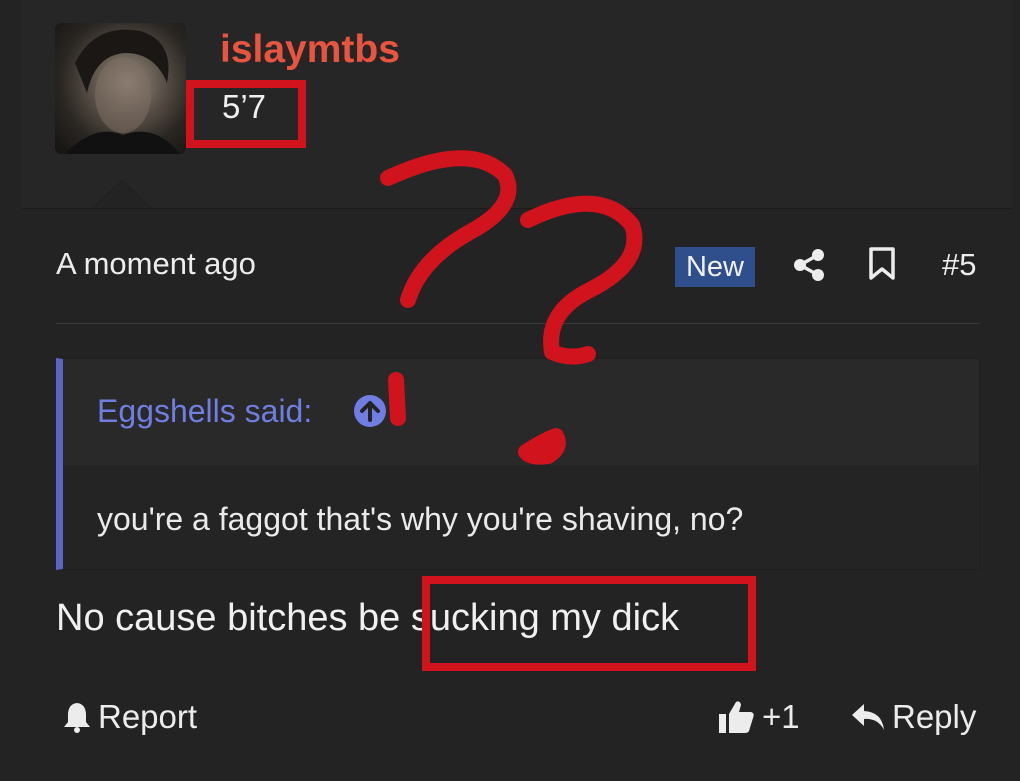 Image resolution: width=1020 pixels, height=781 pixels. I want to click on reply-label: Reply, so click(934, 716).